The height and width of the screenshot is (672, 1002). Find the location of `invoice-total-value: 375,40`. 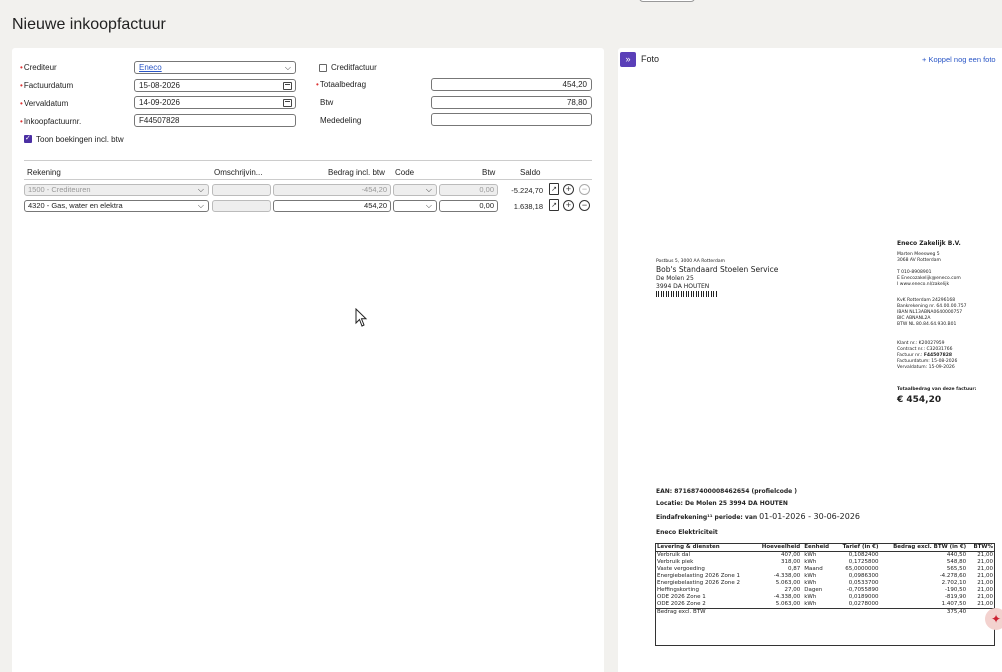

invoice-total-value: 375,40 is located at coordinates (924, 612).